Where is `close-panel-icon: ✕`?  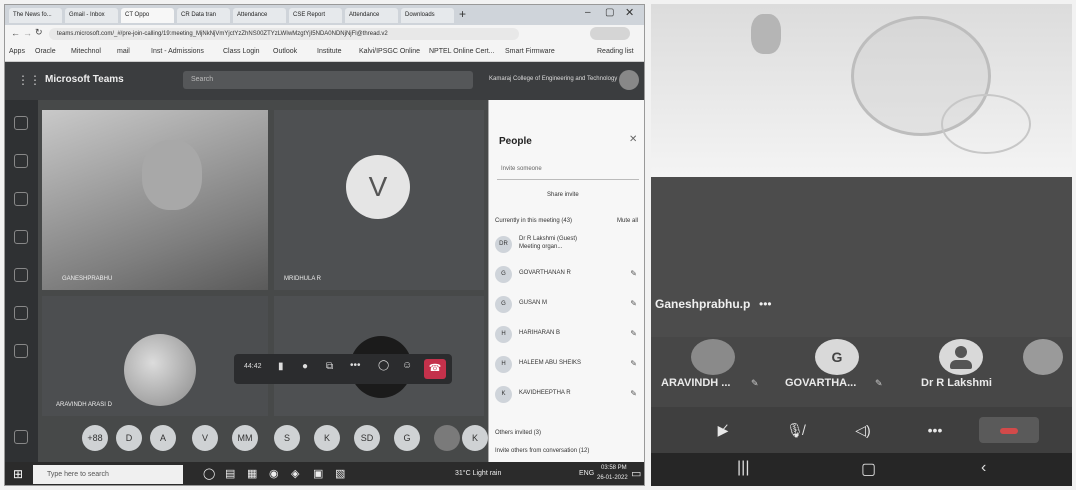
close-panel-icon: ✕ is located at coordinates (633, 139).